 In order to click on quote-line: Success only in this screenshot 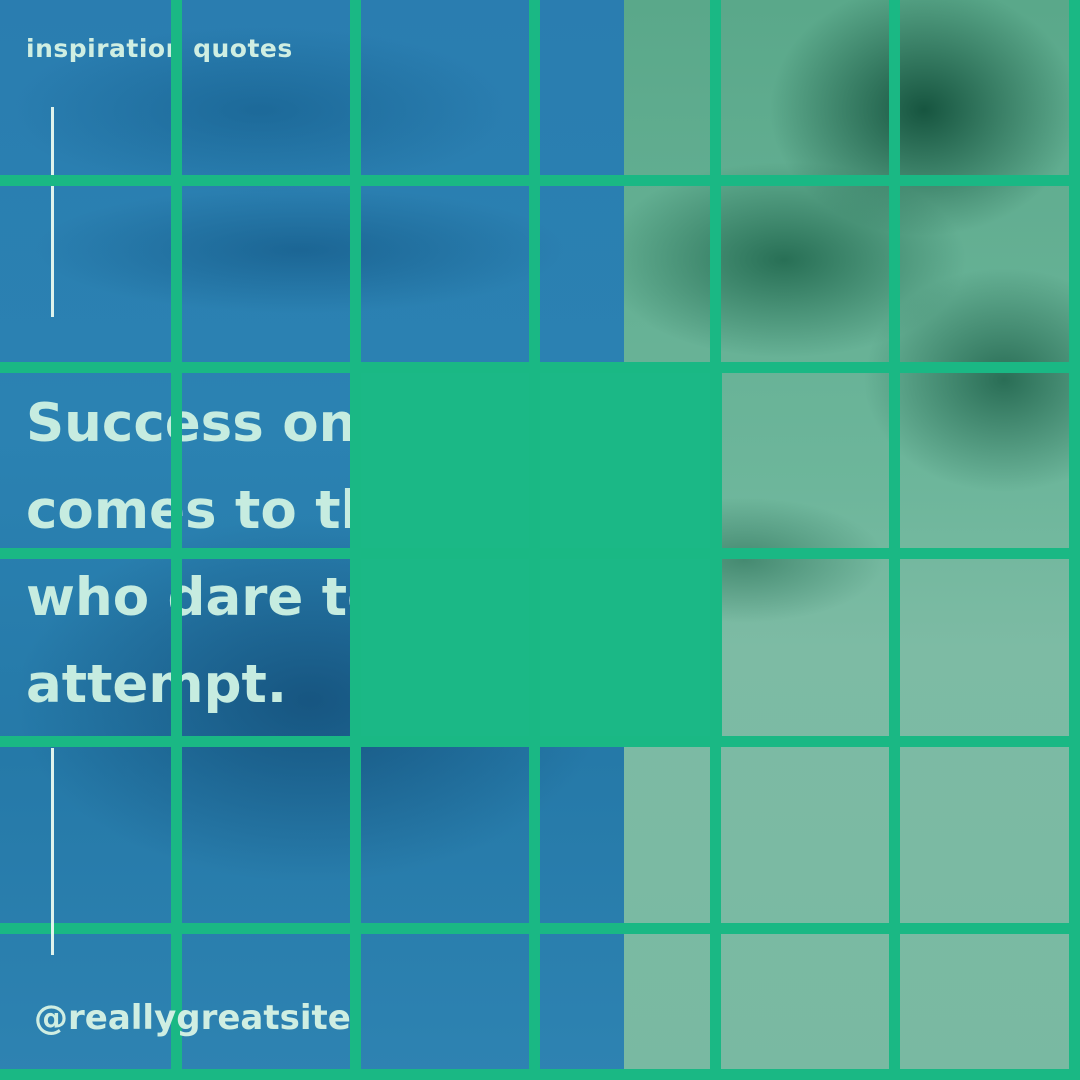, I will do `click(188, 423)`.